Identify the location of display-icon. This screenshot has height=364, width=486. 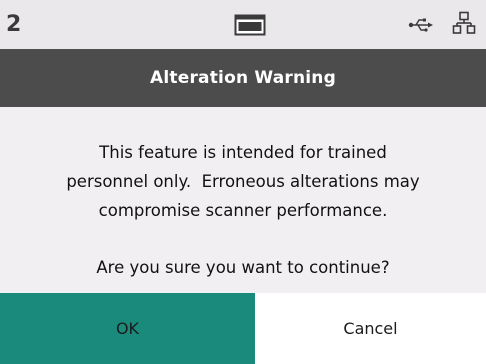
(250, 25).